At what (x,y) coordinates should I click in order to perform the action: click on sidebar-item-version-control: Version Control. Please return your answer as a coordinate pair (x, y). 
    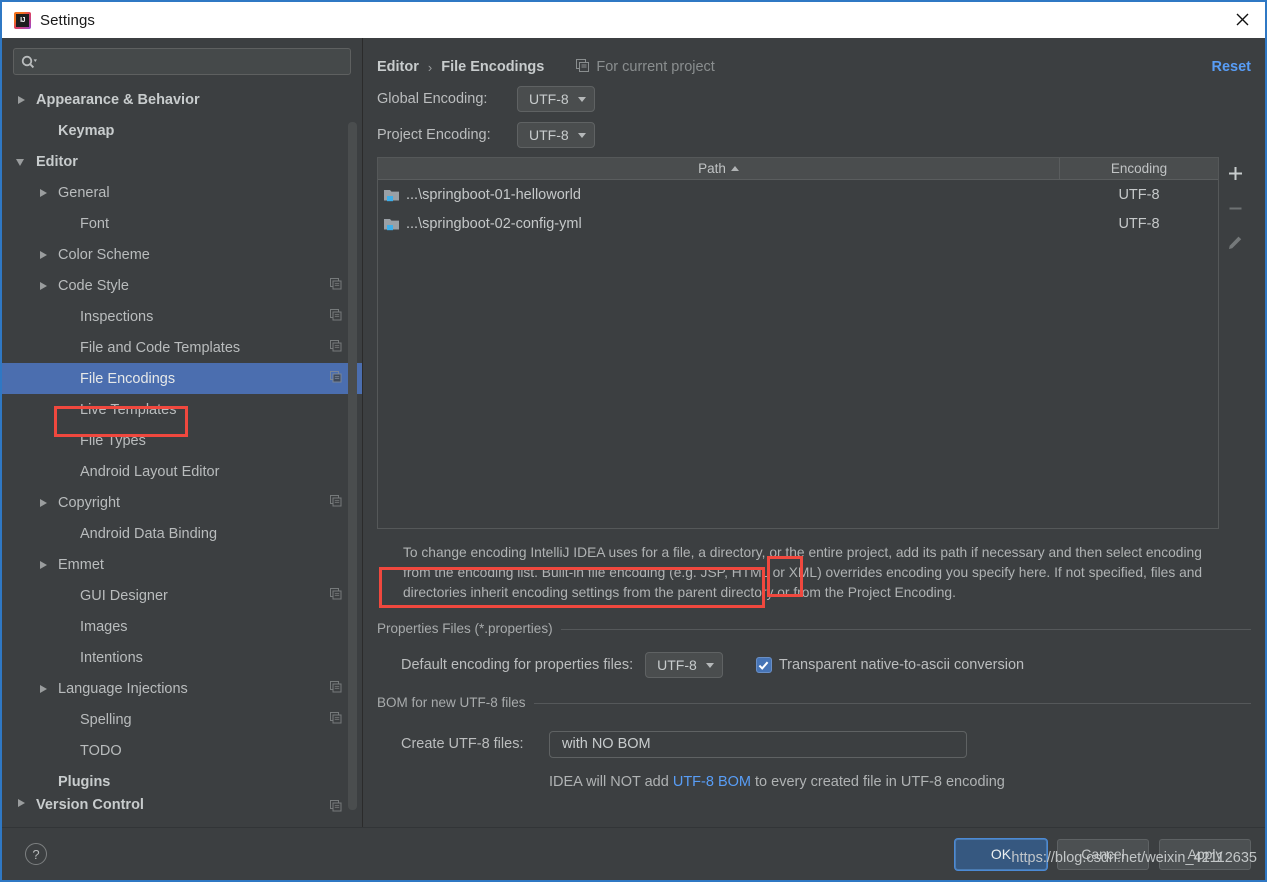
    Looking at the image, I should click on (182, 808).